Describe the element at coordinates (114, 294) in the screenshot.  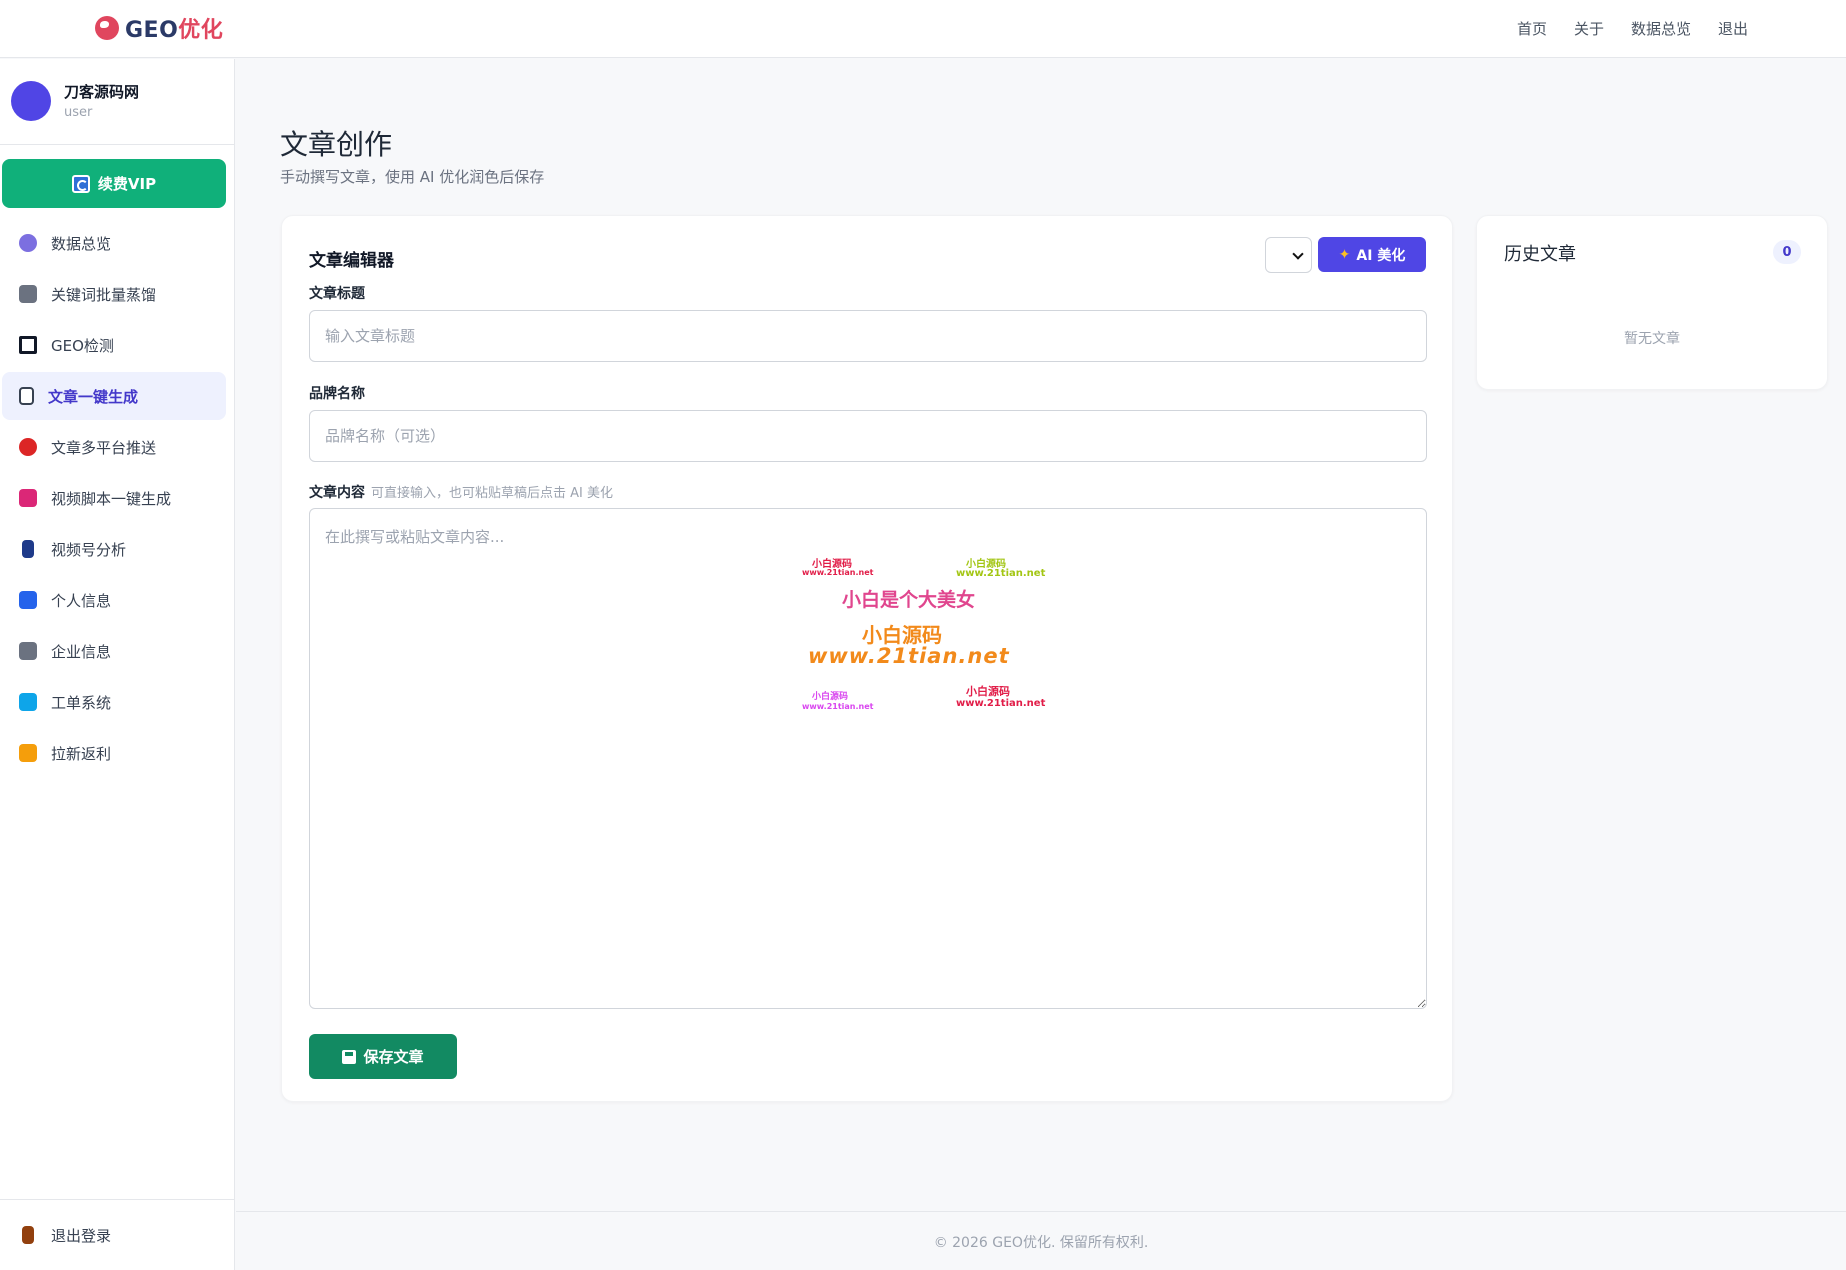
I see `sidebar-item-speaker: 关键词批量蒸馏` at that location.